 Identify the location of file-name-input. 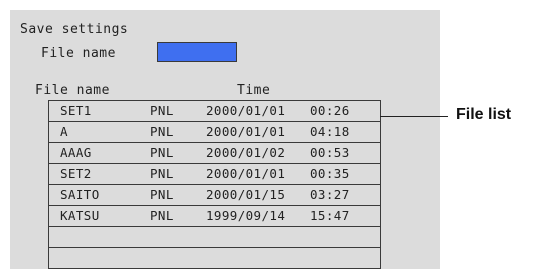
(197, 52).